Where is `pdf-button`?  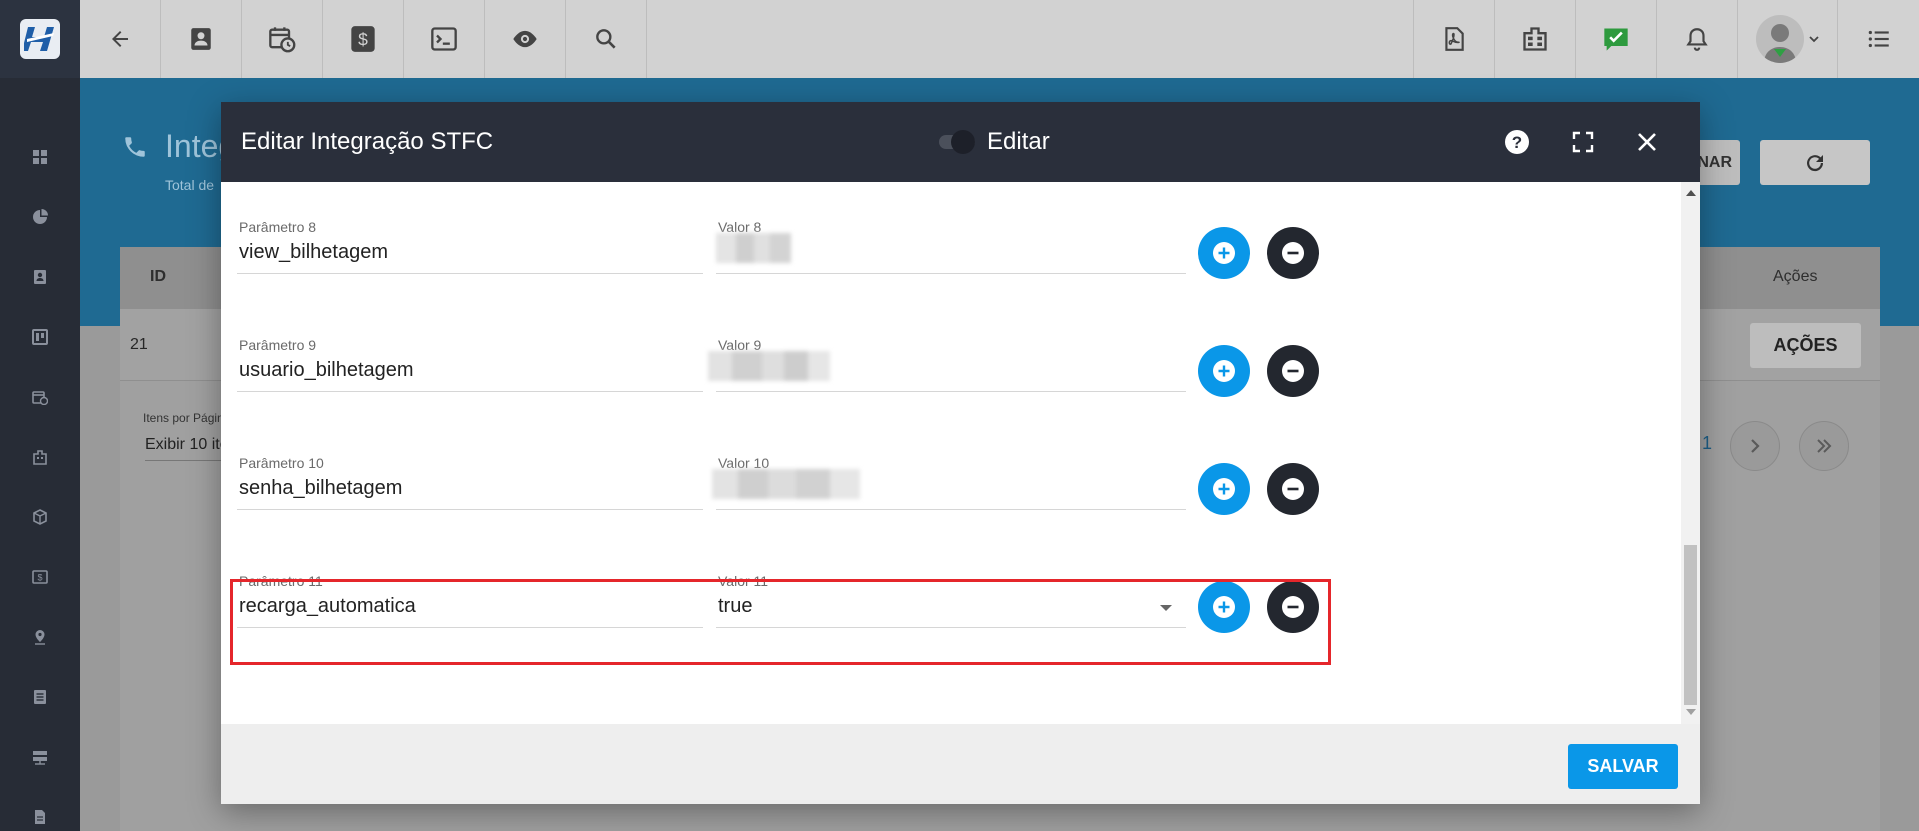
pdf-button is located at coordinates (1454, 39).